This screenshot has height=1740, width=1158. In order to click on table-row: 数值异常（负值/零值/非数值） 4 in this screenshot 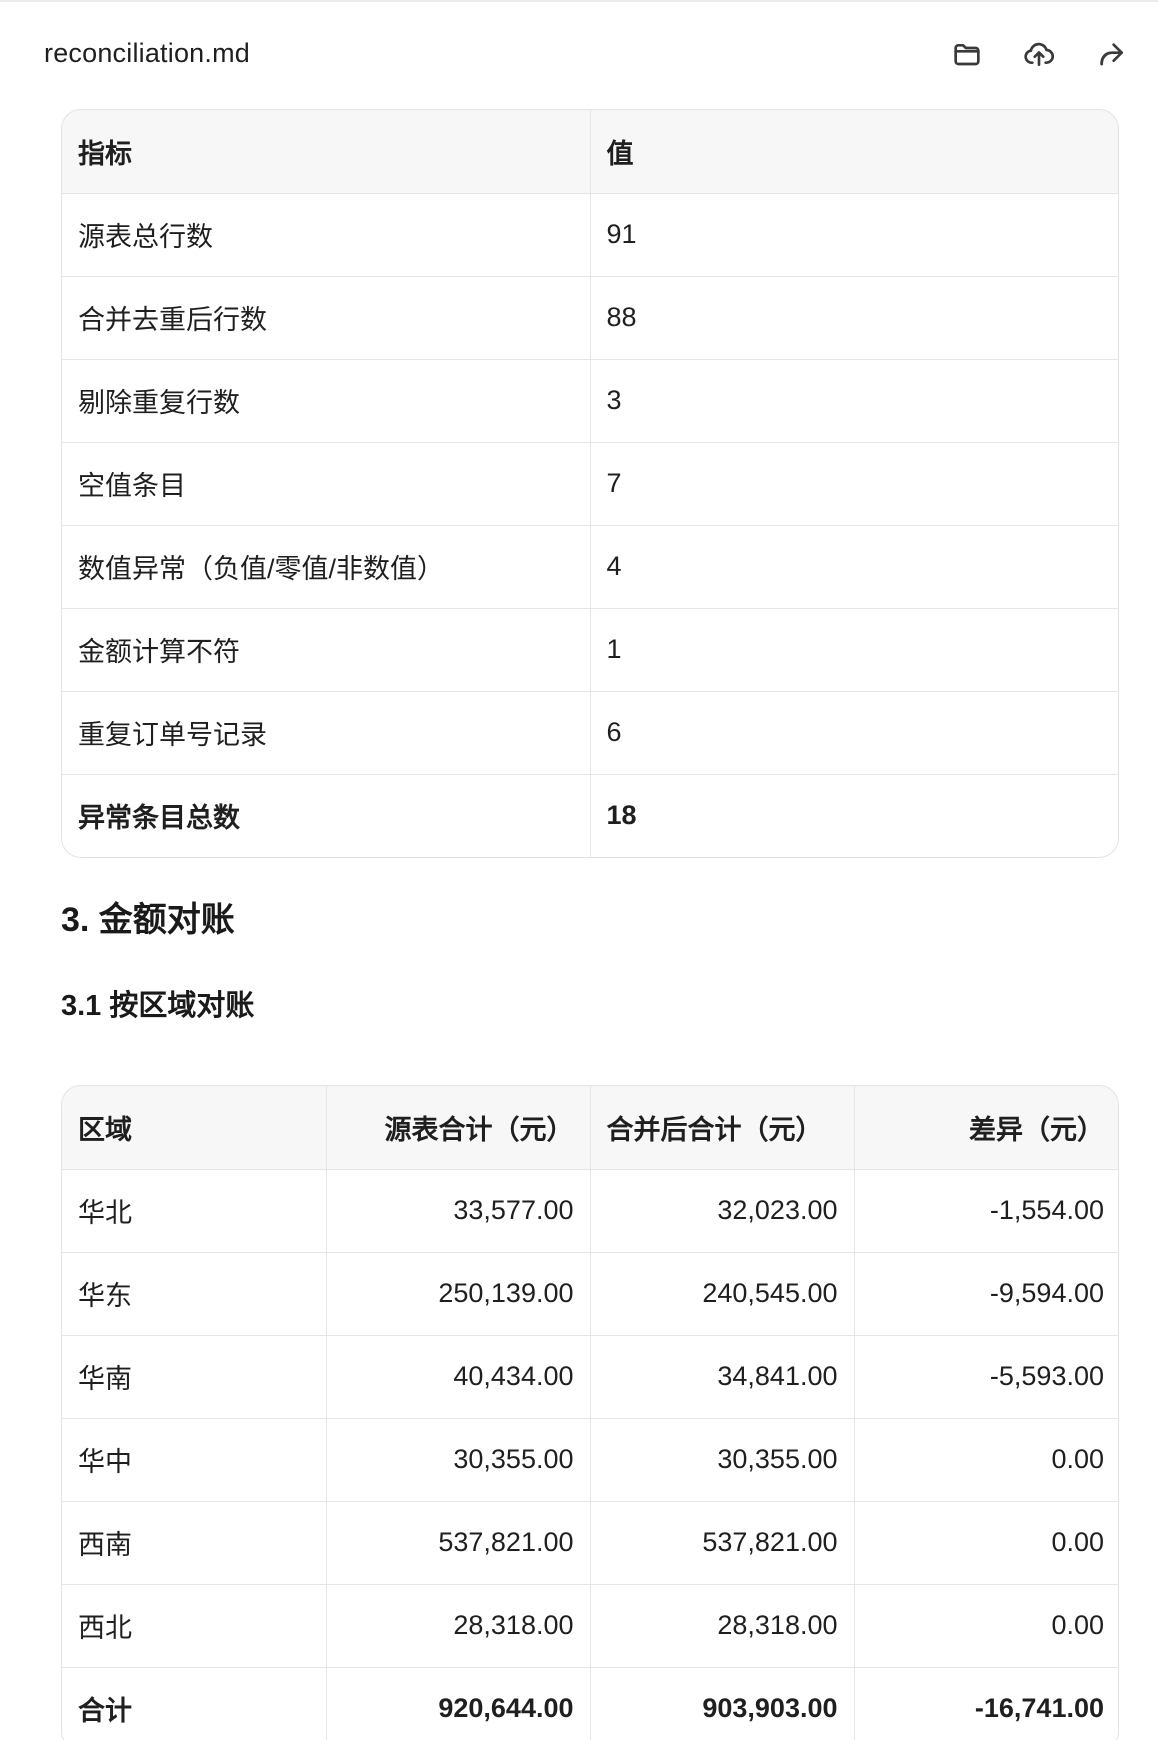, I will do `click(590, 567)`.